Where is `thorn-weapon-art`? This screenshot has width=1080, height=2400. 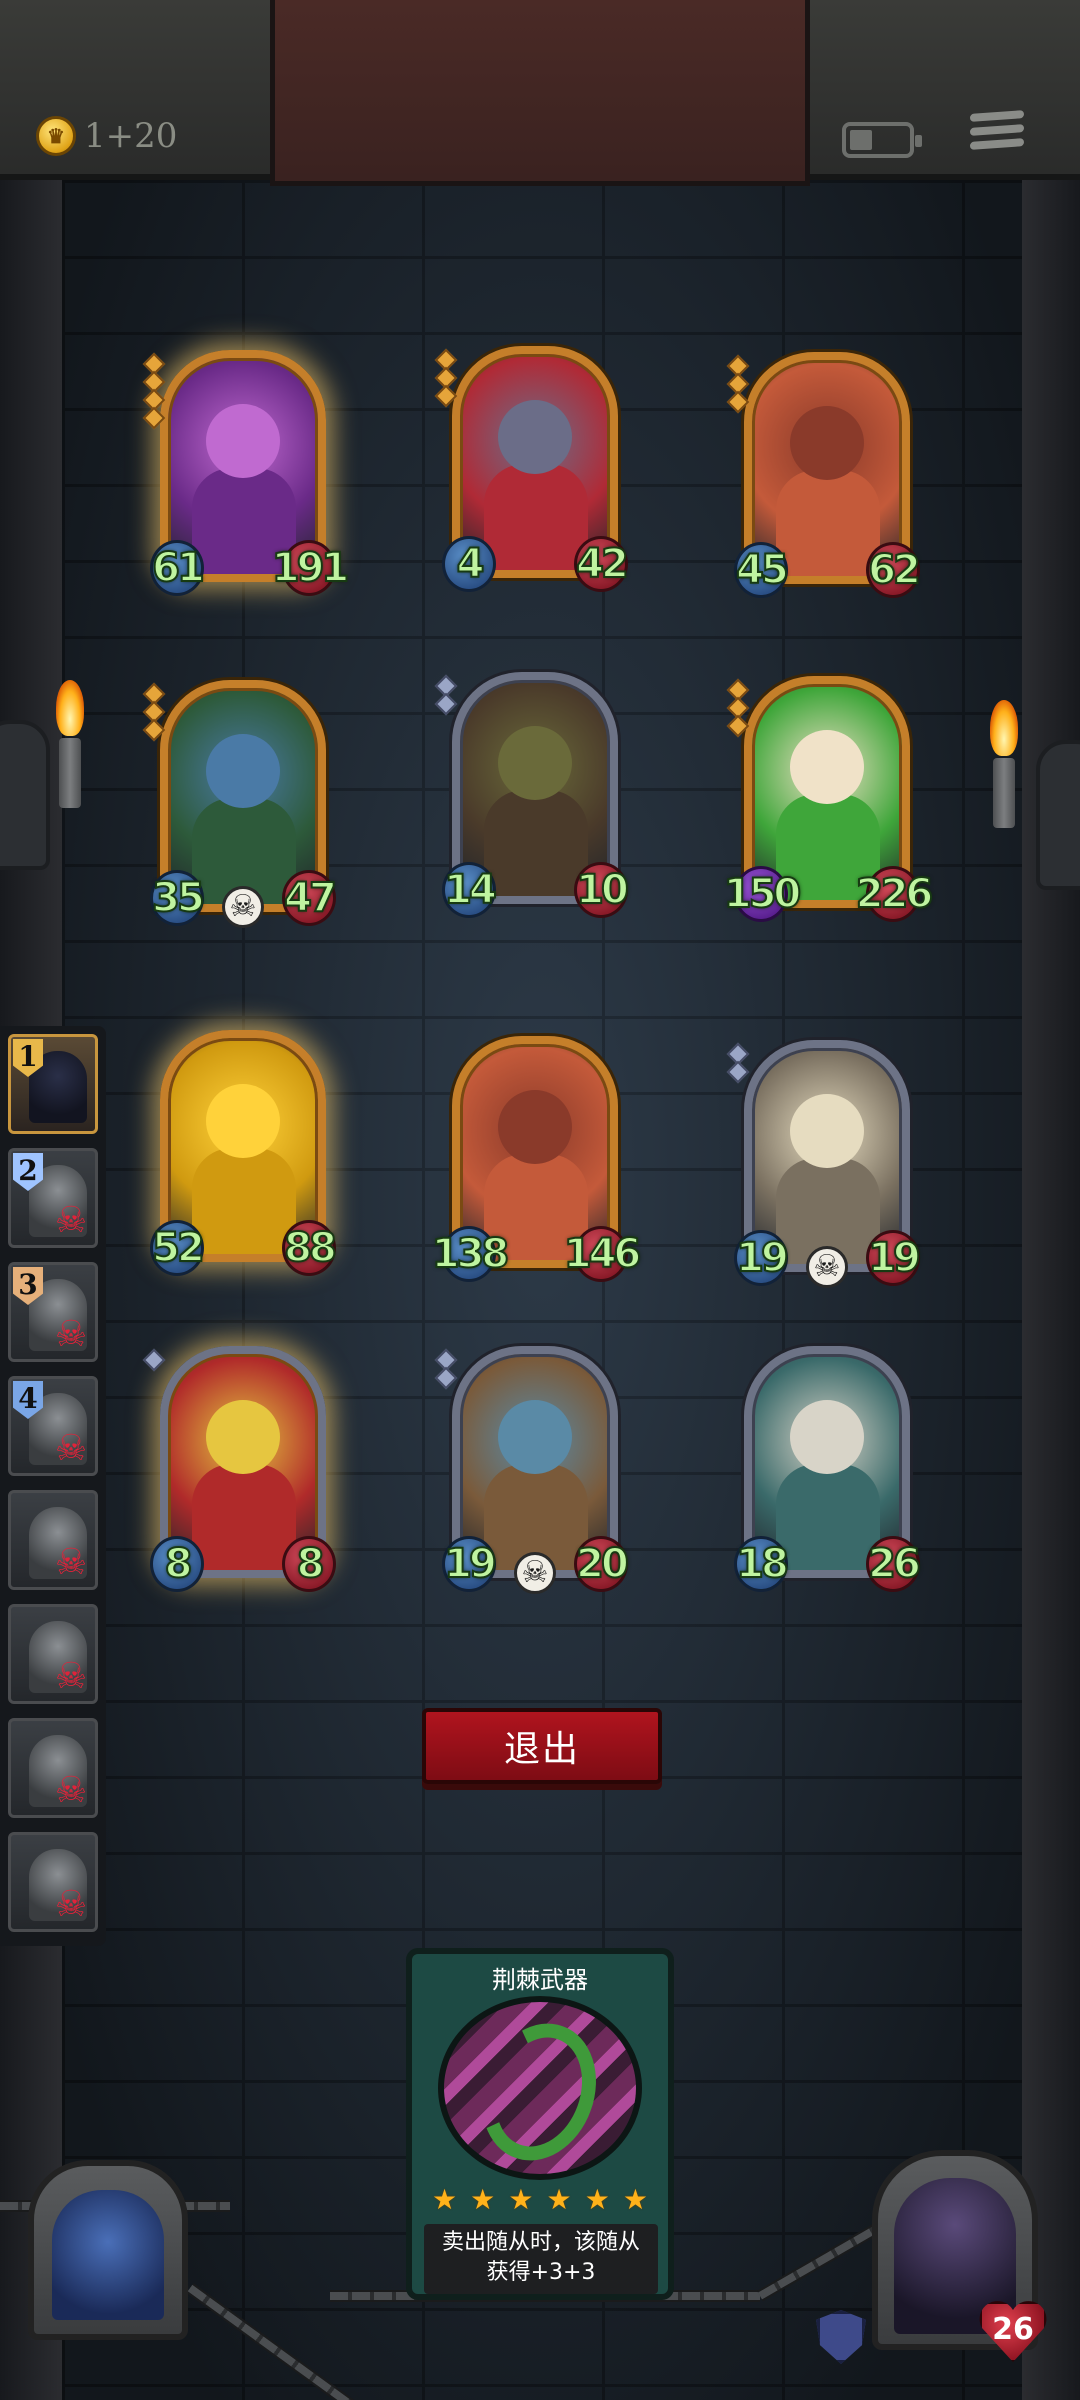
thorn-weapon-art is located at coordinates (540, 2088).